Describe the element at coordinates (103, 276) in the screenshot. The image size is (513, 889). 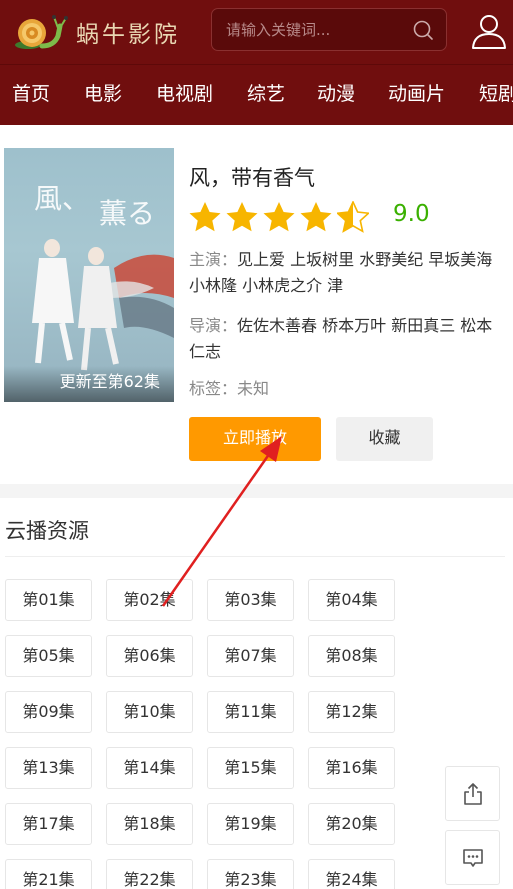
I see `poster-artwork: 風、 薫る` at that location.